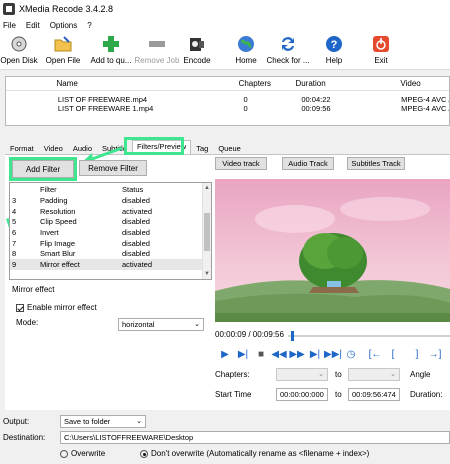 This screenshot has width=450, height=464. Describe the element at coordinates (110, 221) in the screenshot. I see `filter-row: 5 Clip Speed disabled` at that location.